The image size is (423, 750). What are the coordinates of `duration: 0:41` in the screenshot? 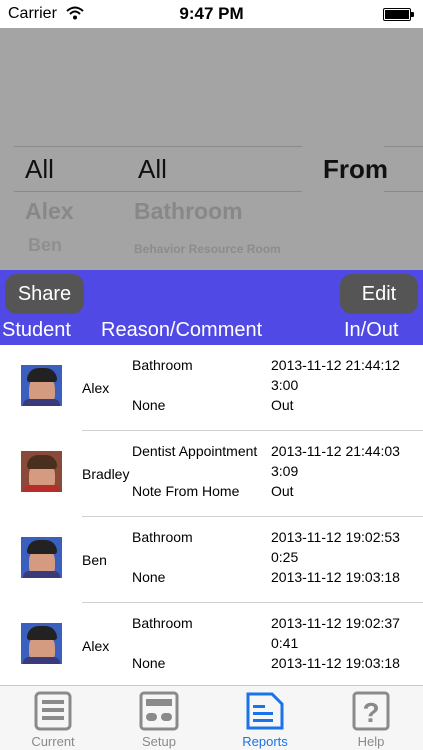 It's located at (285, 643).